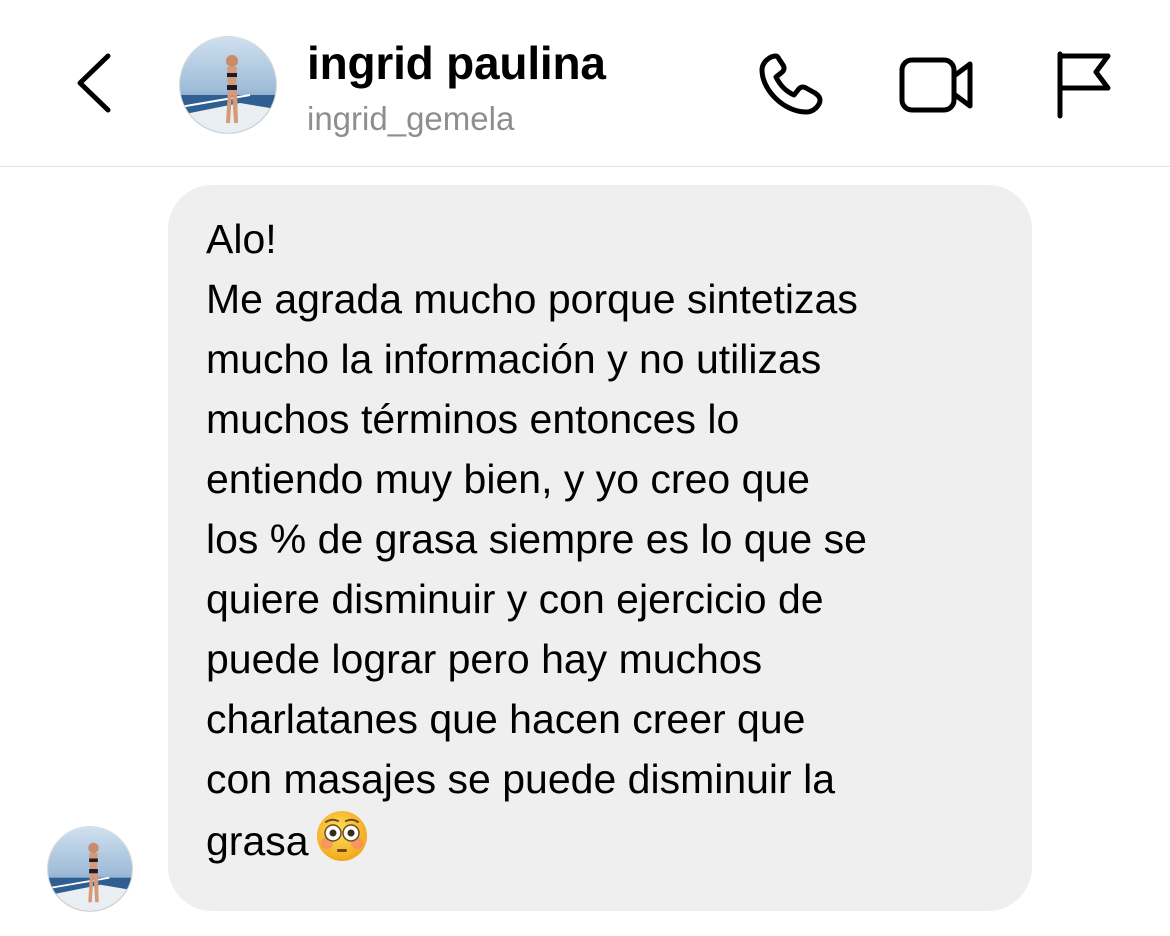 Image resolution: width=1170 pixels, height=936 pixels. What do you see at coordinates (241, 239) in the screenshot?
I see `message-greeting: Alo!` at bounding box center [241, 239].